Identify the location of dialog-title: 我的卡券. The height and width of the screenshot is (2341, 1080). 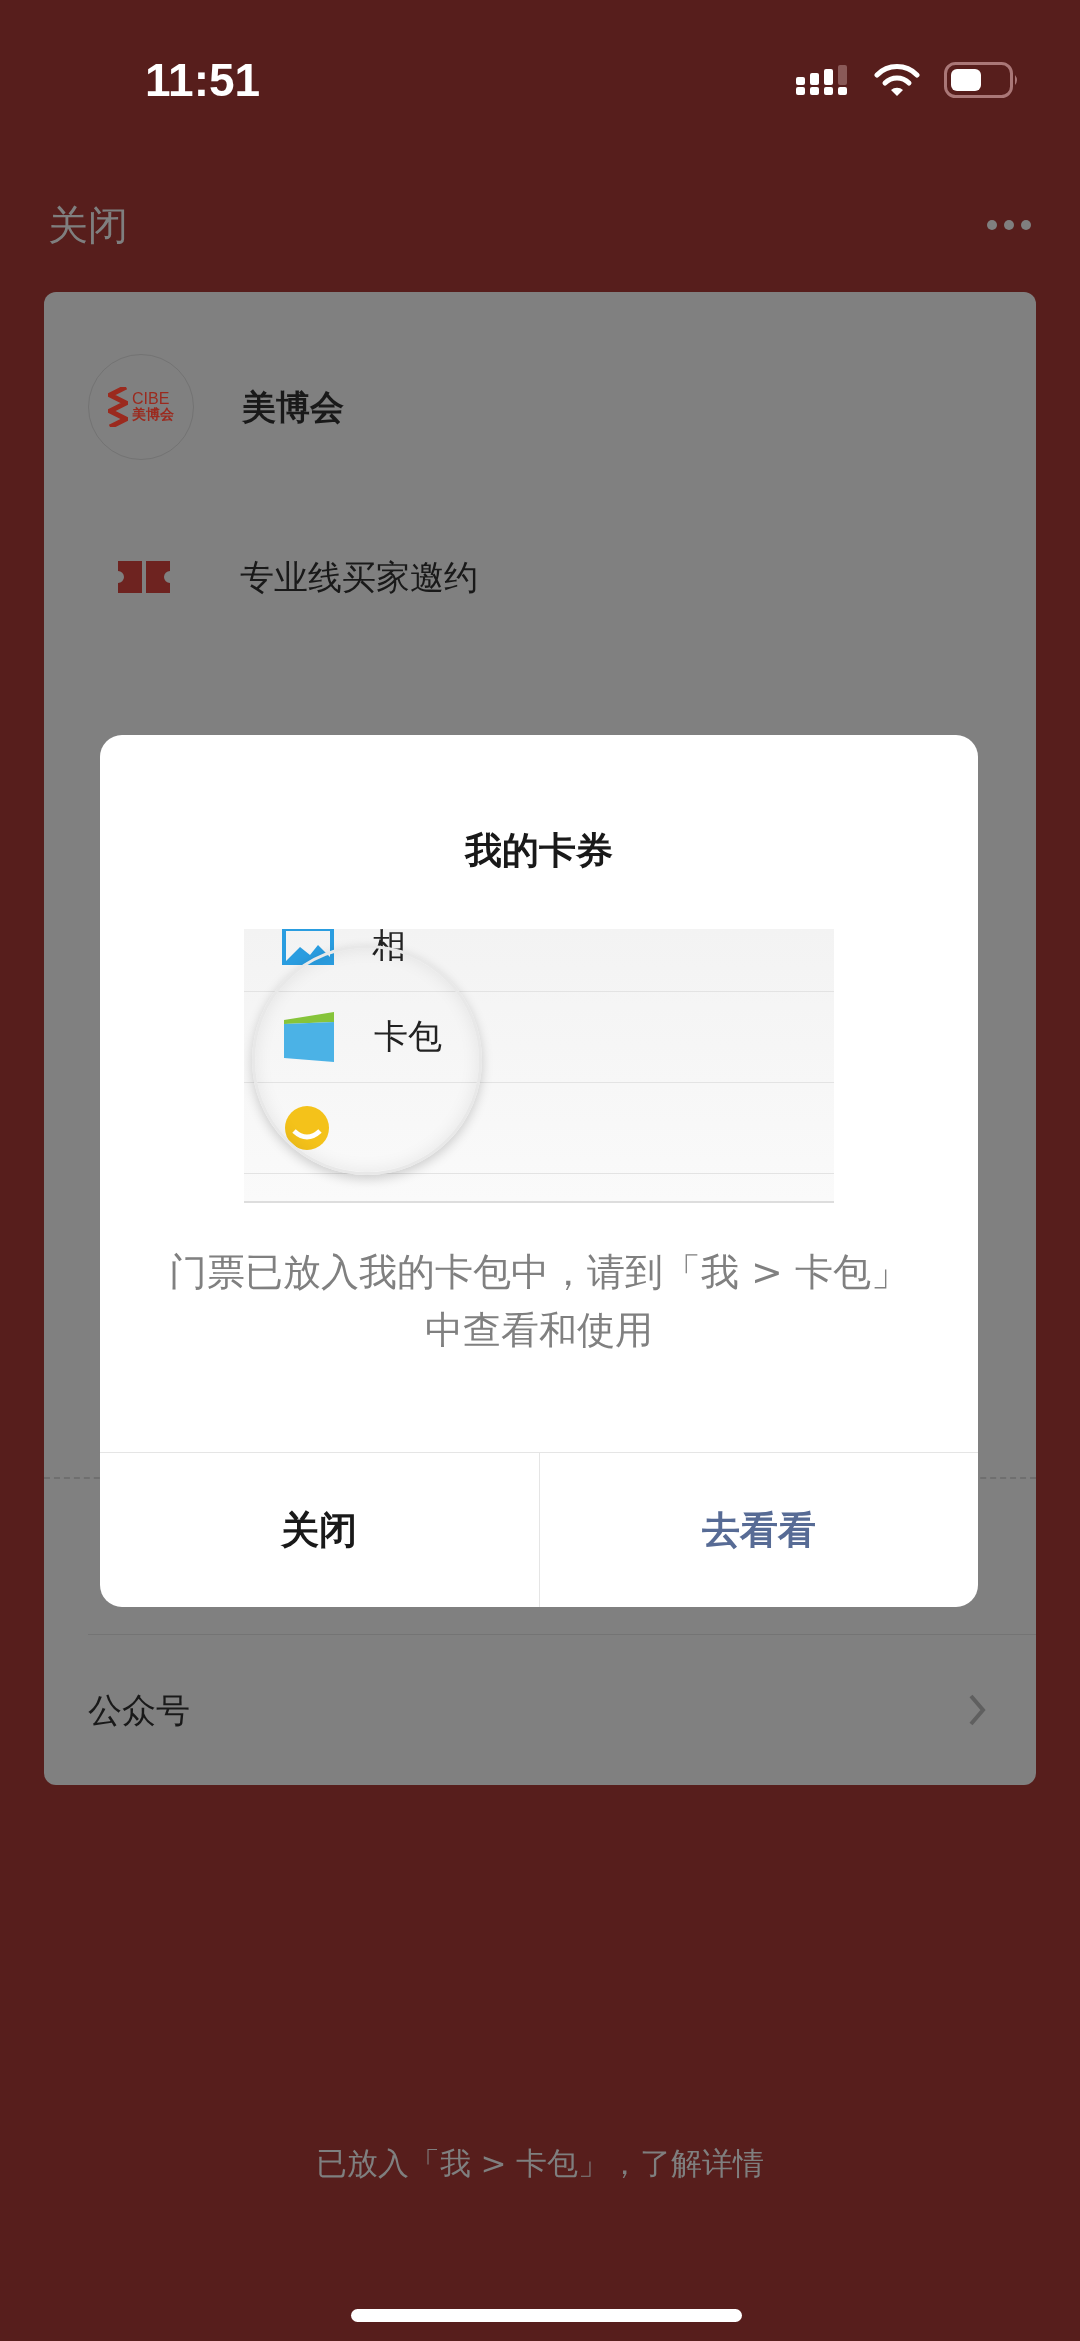
(538, 851).